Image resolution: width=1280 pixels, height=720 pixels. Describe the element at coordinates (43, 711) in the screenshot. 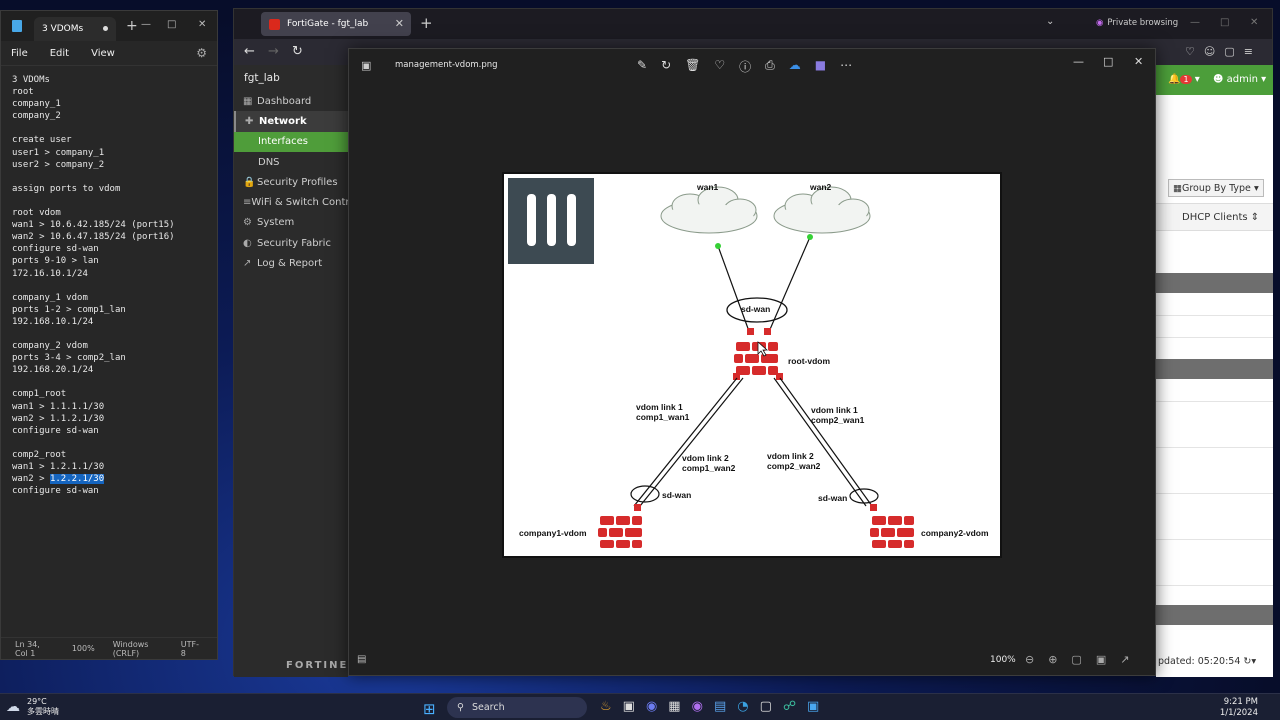

I see `weather-condition: 多雲時晴` at that location.